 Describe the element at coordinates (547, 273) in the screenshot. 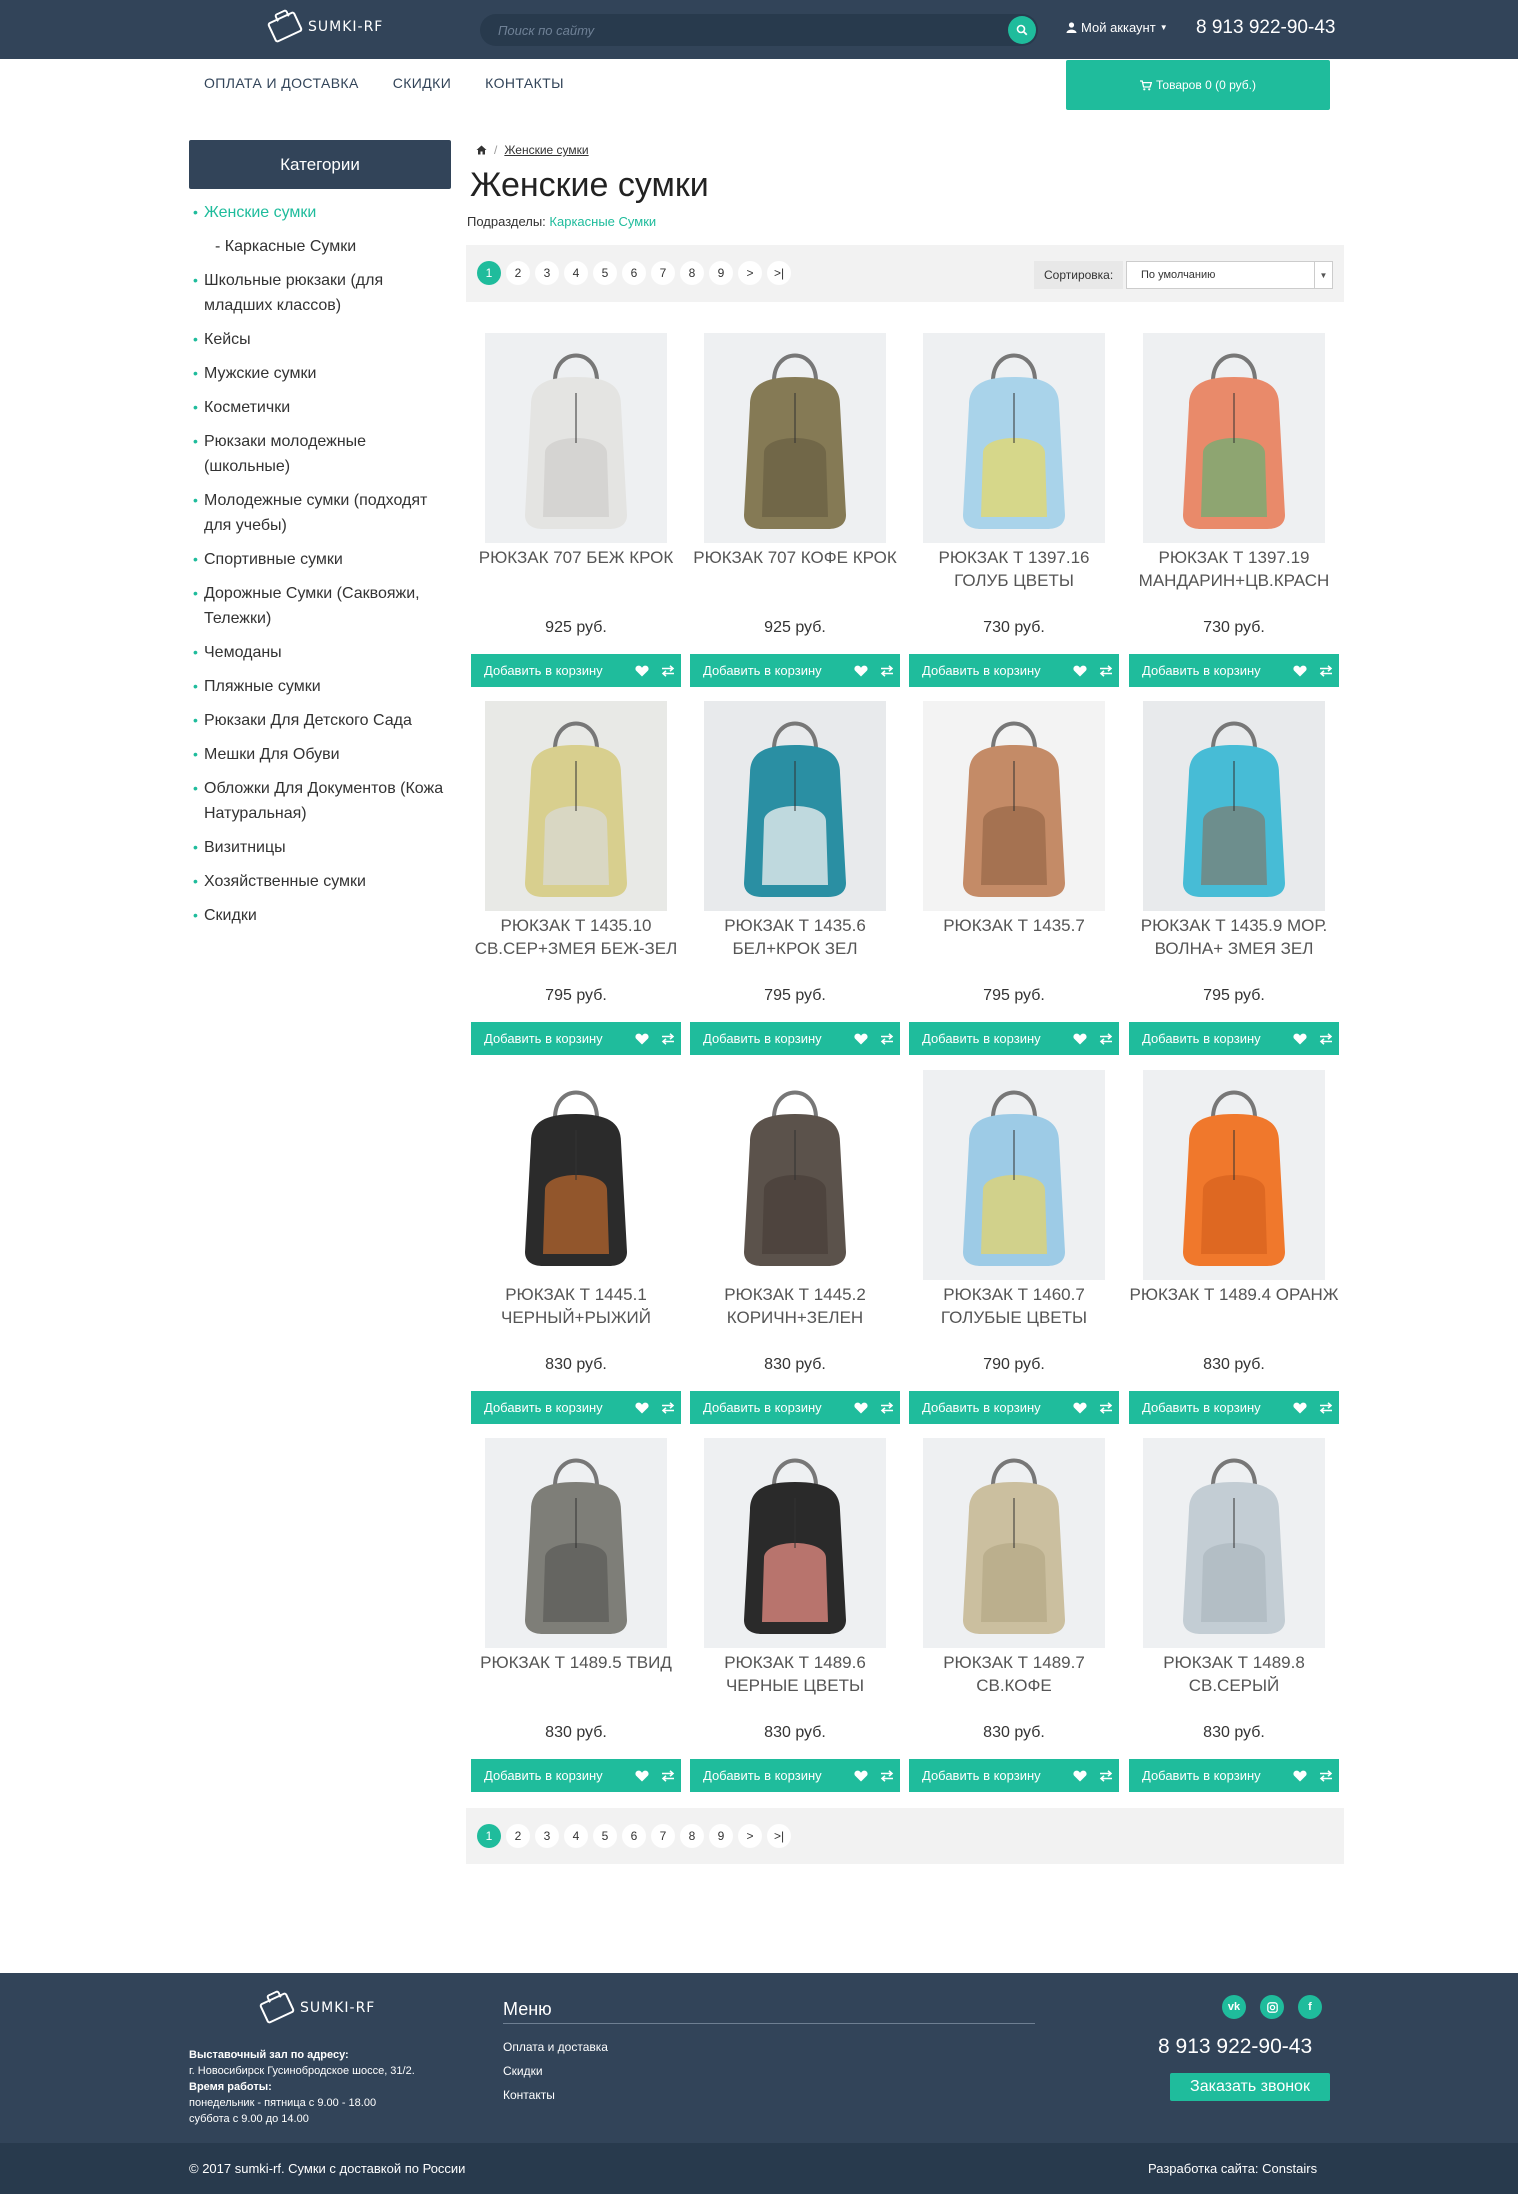

I see `page-link: 3` at that location.